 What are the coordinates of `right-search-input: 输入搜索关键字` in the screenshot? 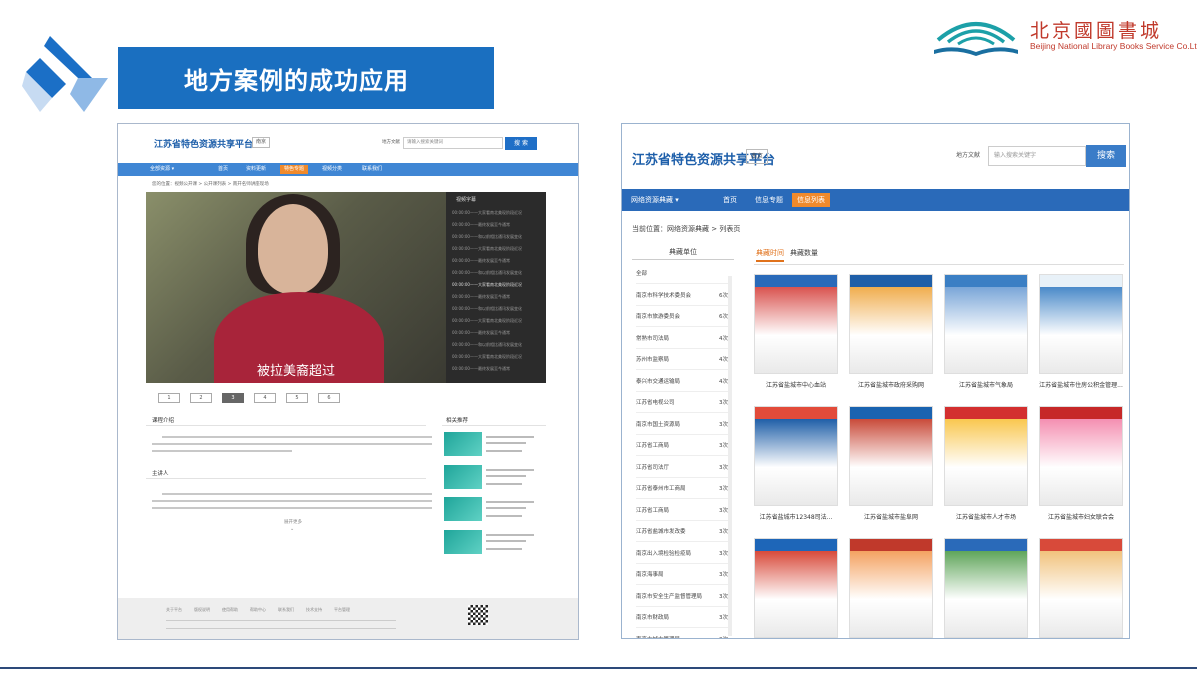 It's located at (1037, 156).